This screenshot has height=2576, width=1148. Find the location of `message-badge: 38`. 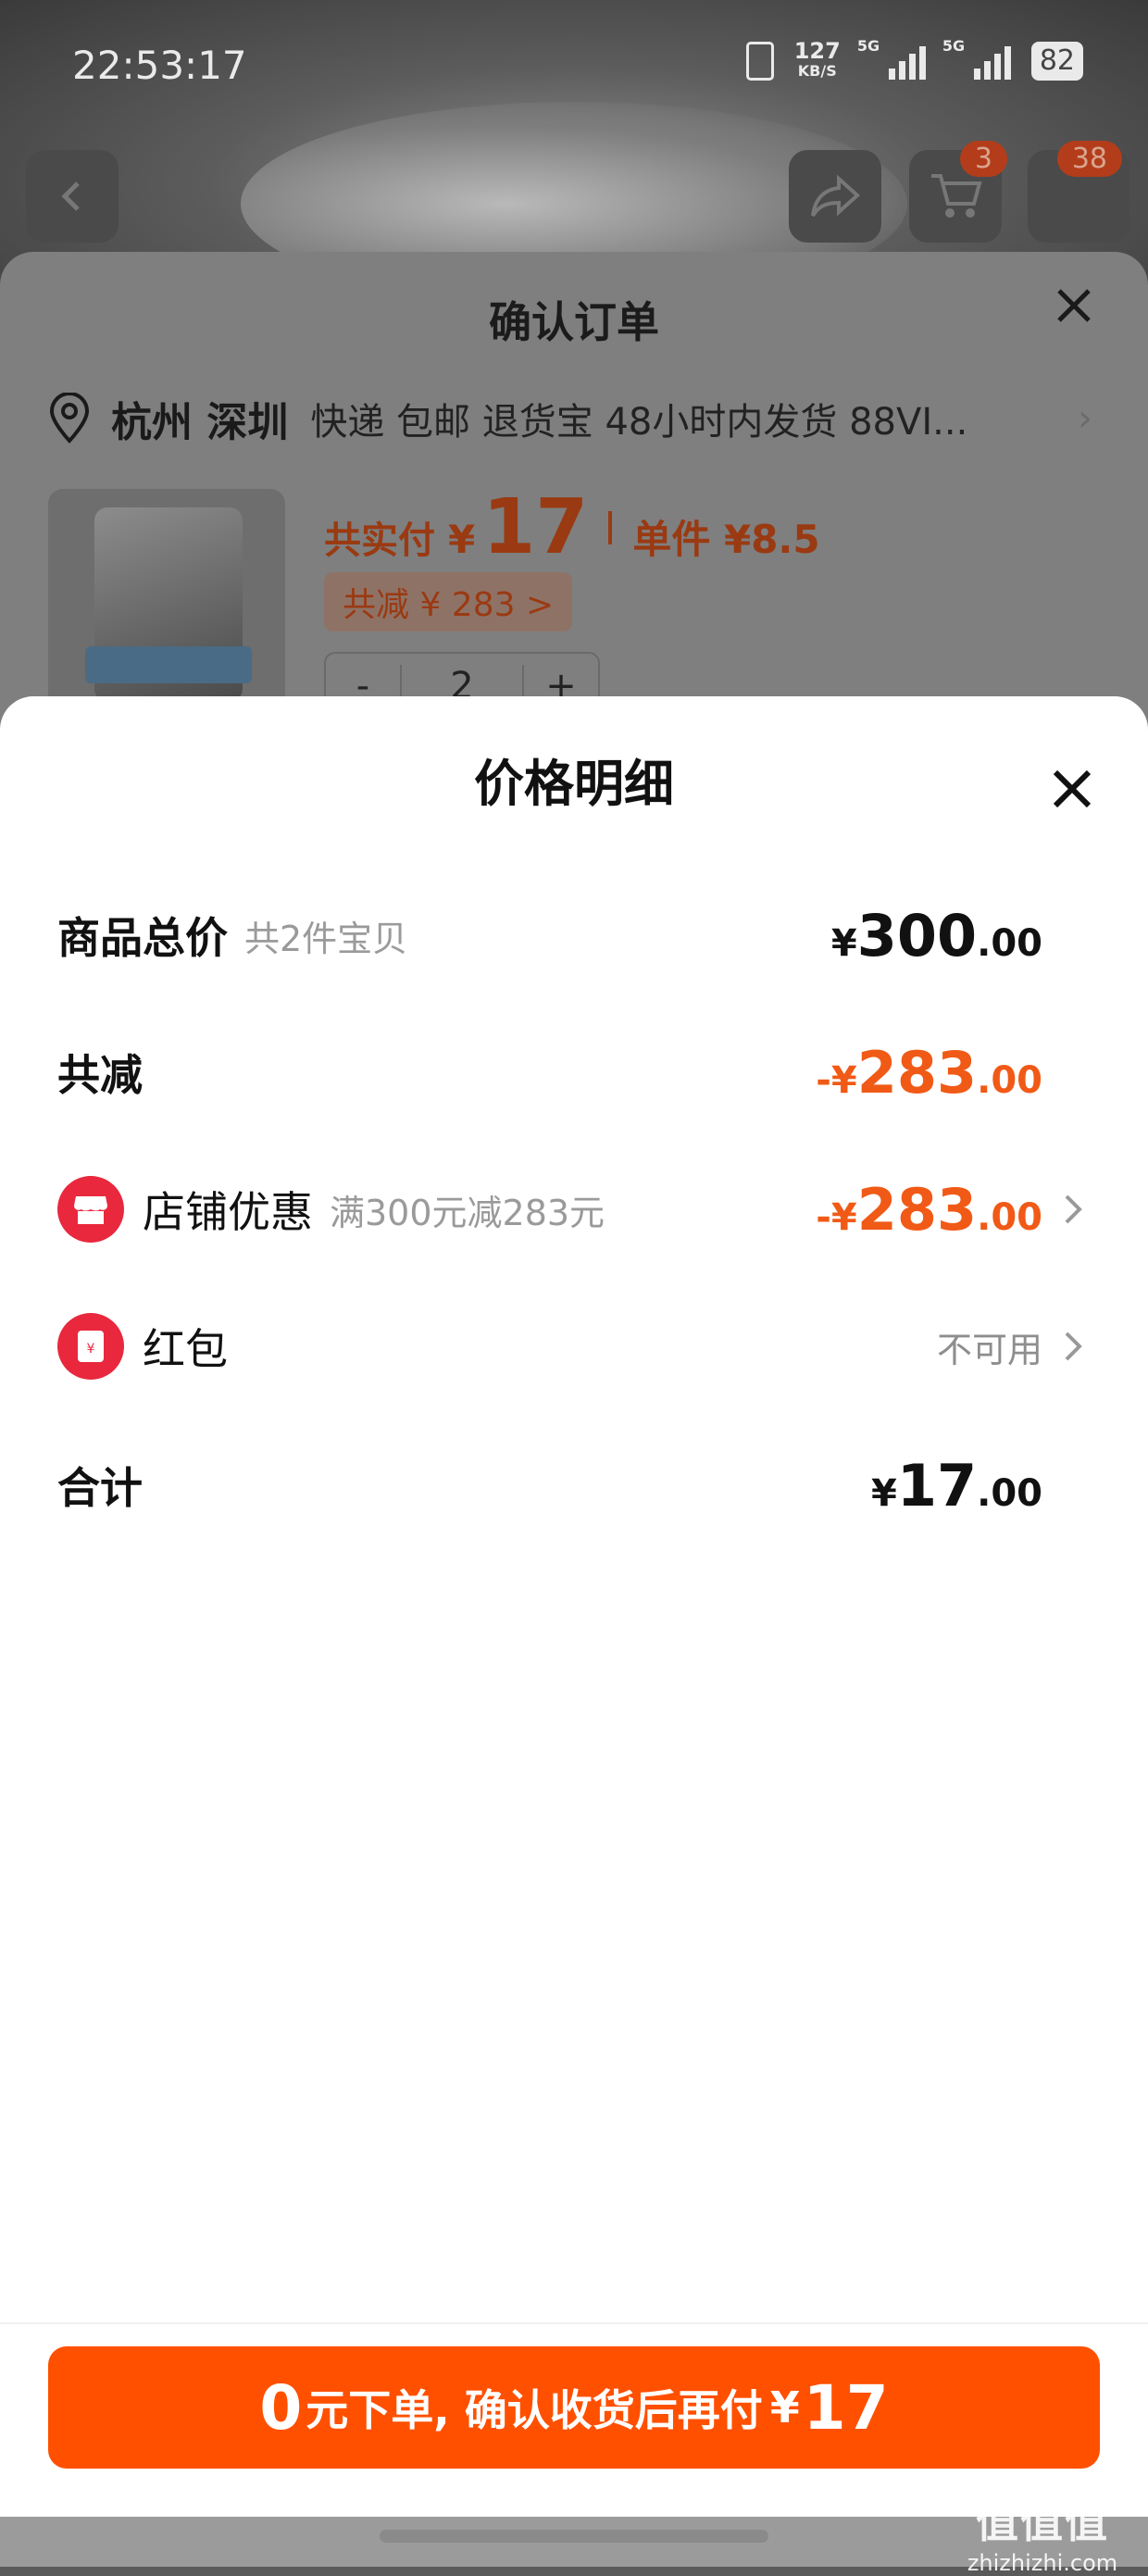

message-badge: 38 is located at coordinates (1089, 159).